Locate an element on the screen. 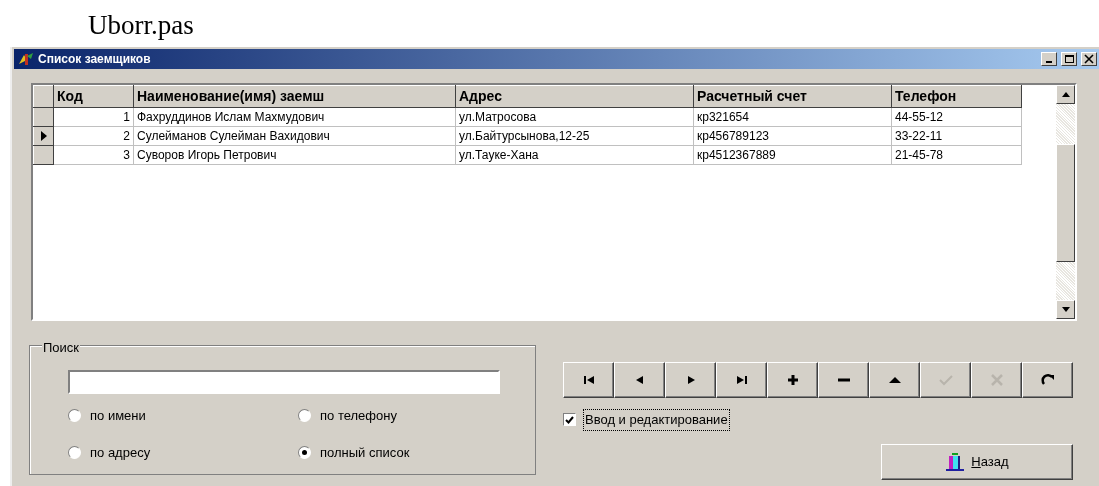 The image size is (1099, 486). back-button: Назад is located at coordinates (977, 461).